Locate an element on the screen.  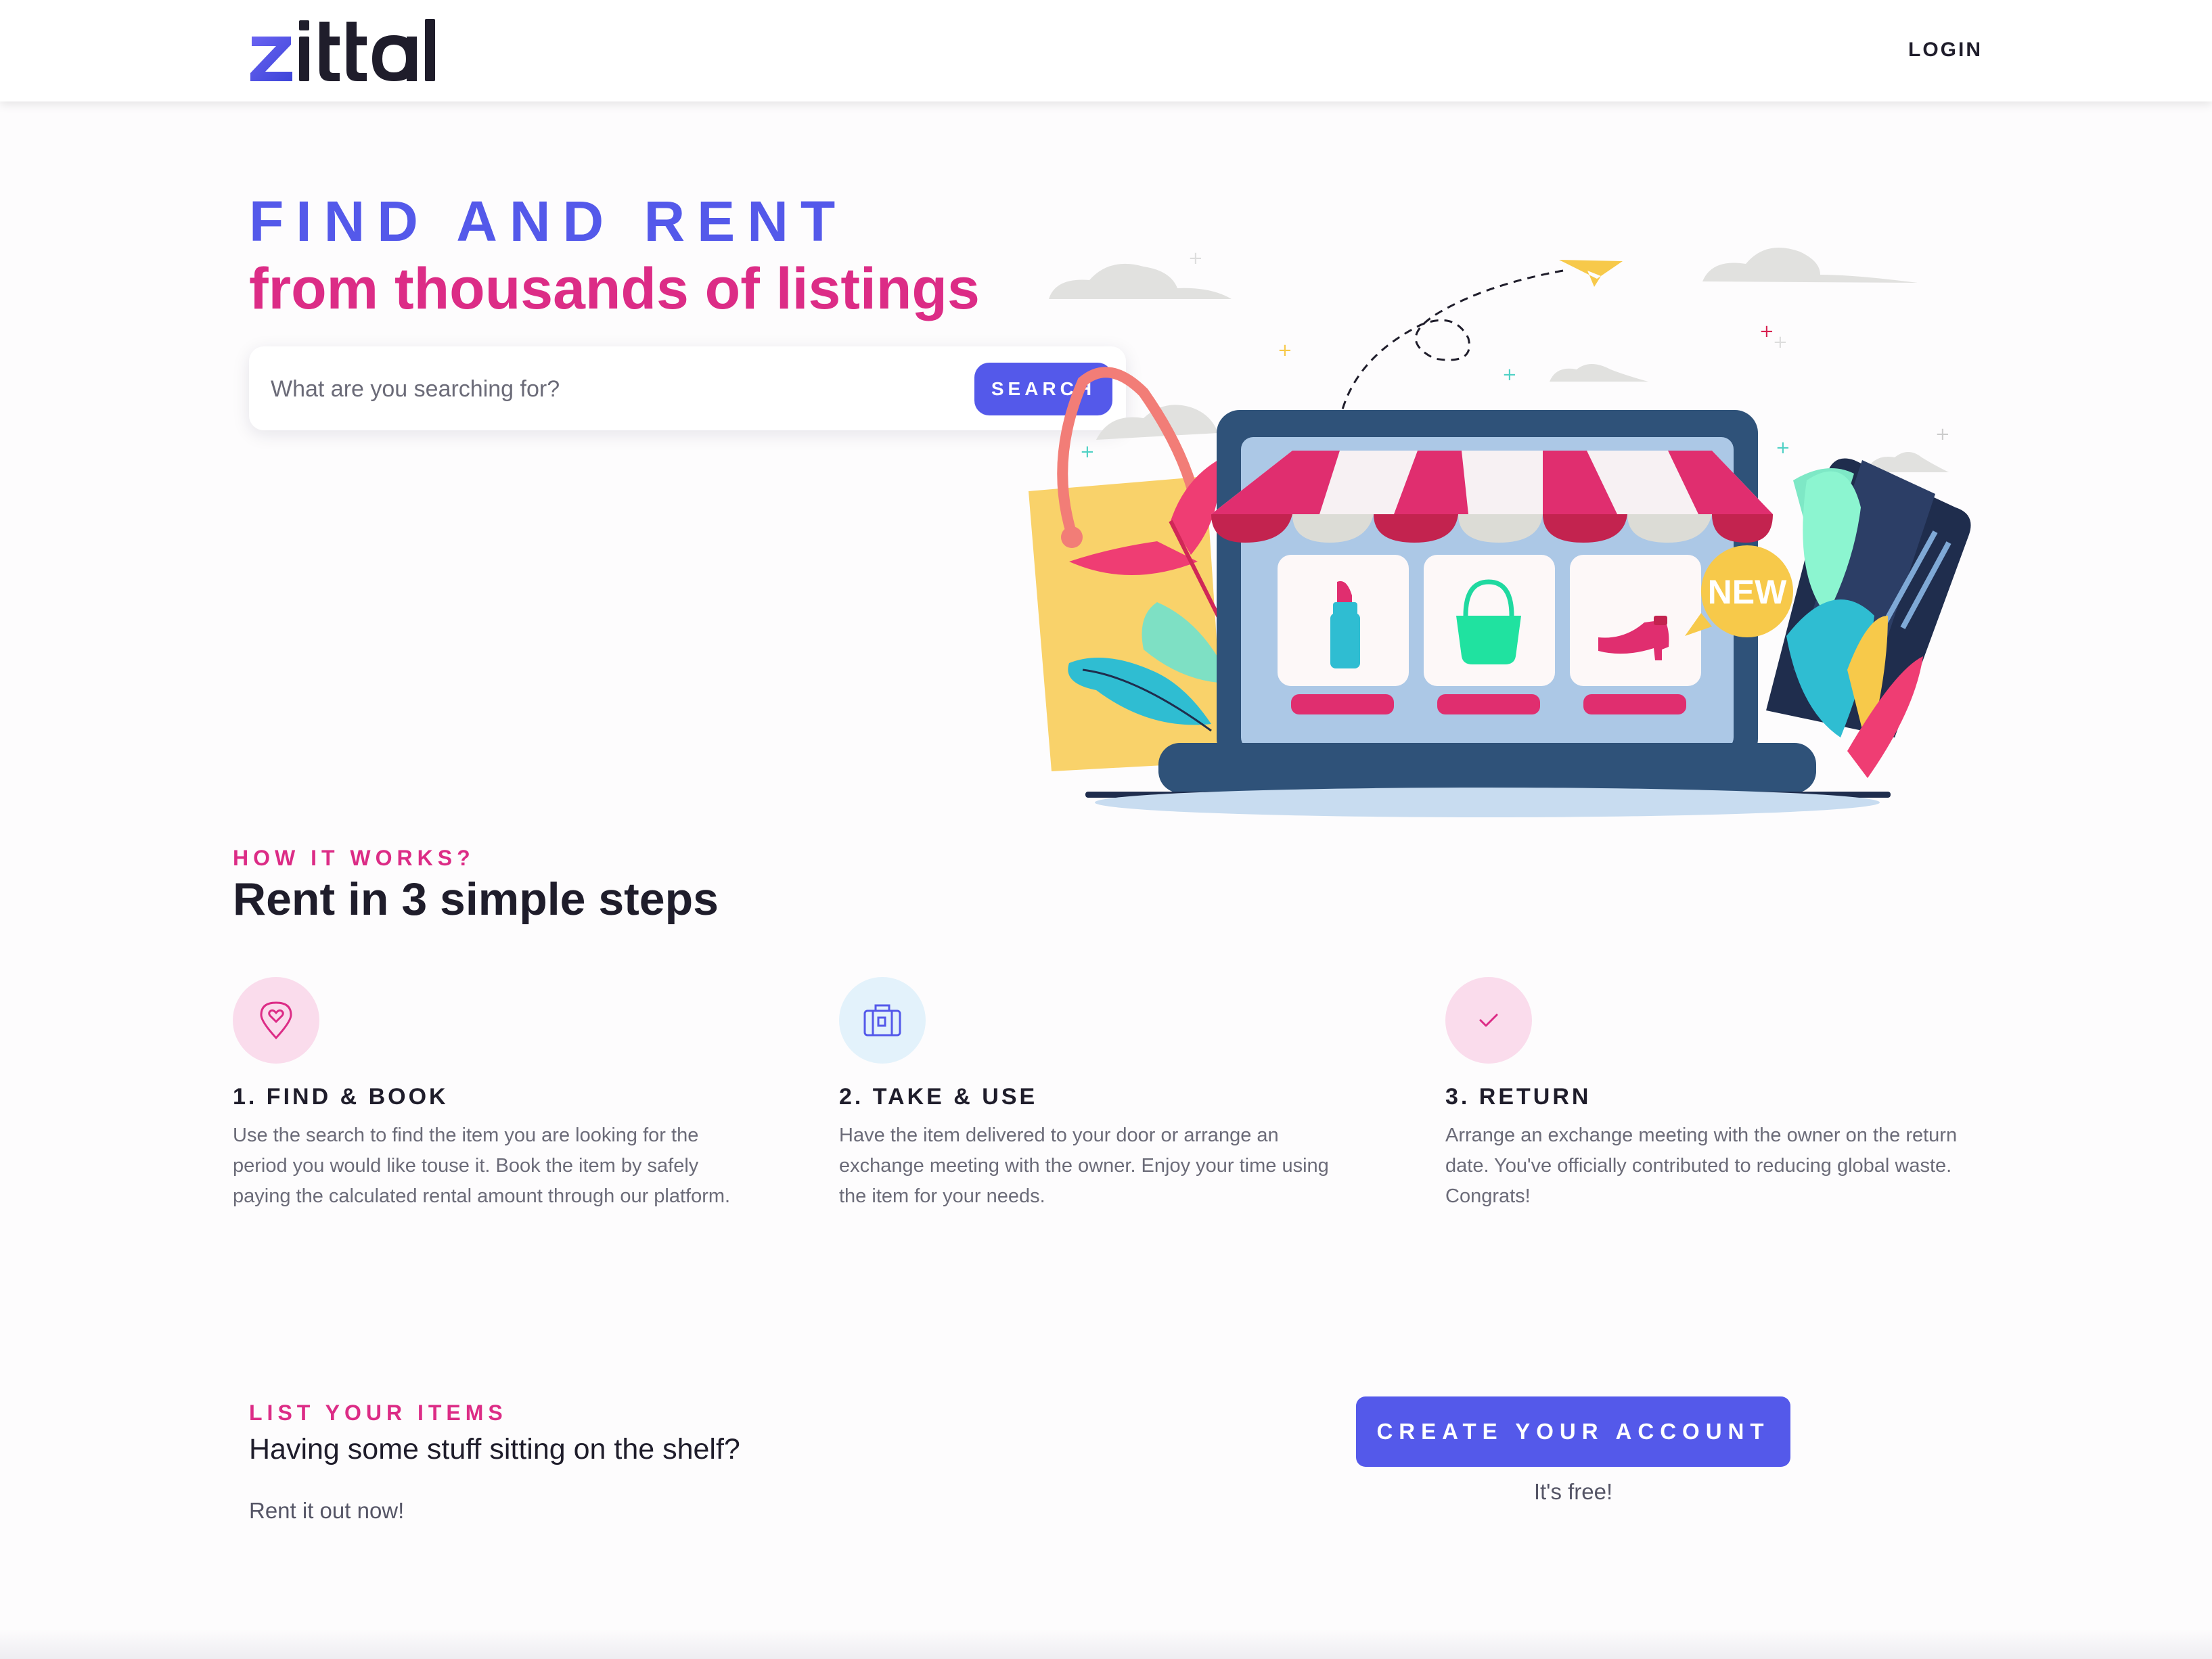
step-title: 3. RETURN is located at coordinates (1518, 1097).